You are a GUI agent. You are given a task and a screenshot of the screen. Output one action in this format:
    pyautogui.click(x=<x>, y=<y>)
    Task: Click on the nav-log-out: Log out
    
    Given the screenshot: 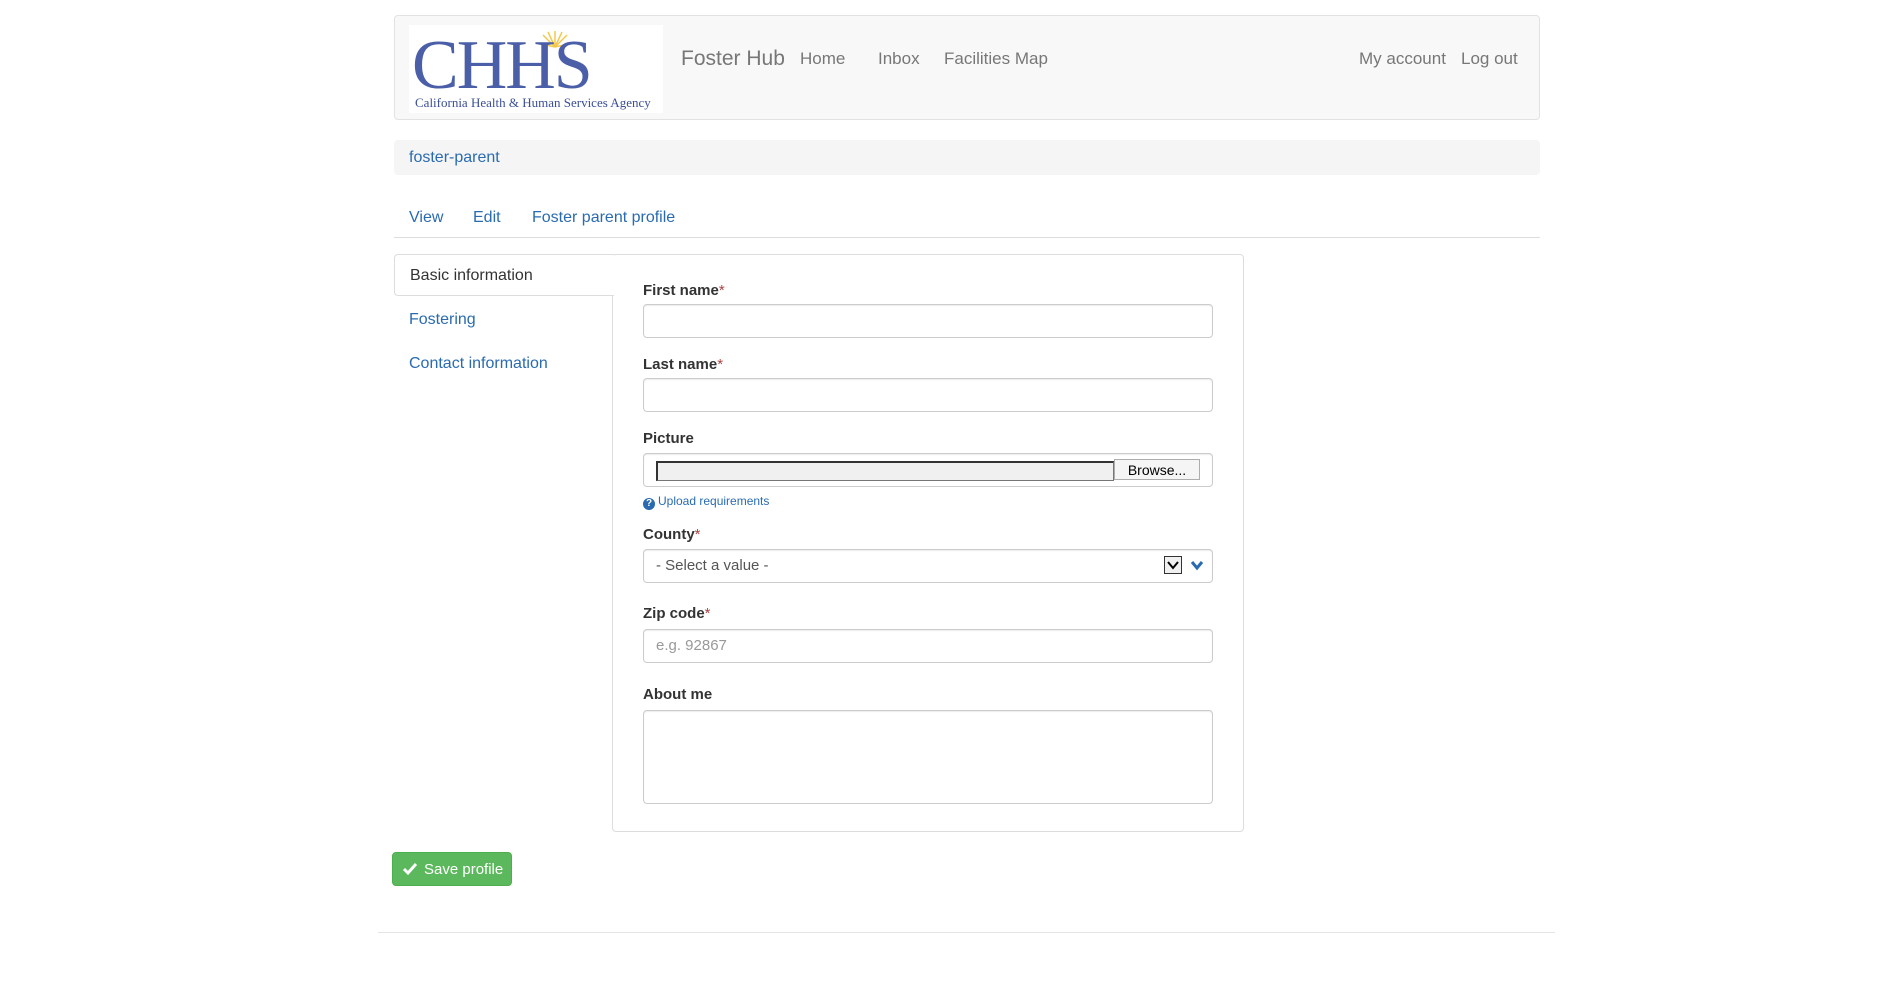 What is the action you would take?
    pyautogui.click(x=1489, y=59)
    